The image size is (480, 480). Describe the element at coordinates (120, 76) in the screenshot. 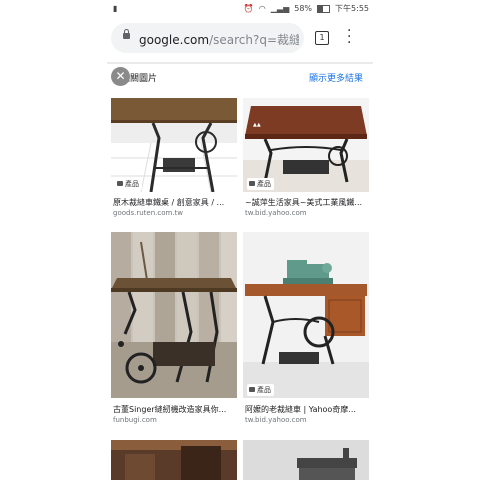

I see `close-icon: ✕` at that location.